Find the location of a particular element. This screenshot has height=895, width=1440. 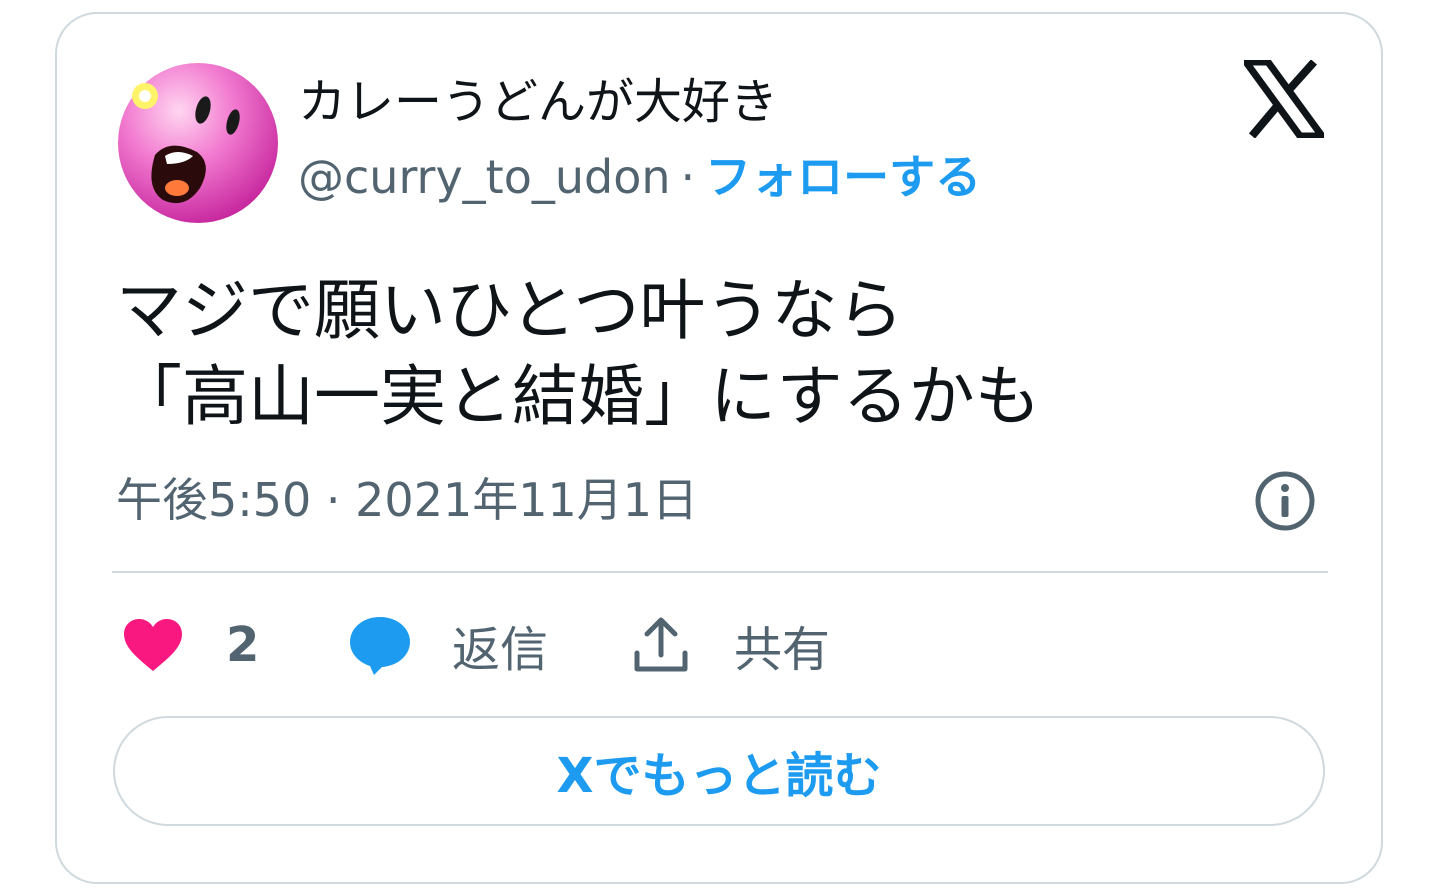

avatar is located at coordinates (198, 143).